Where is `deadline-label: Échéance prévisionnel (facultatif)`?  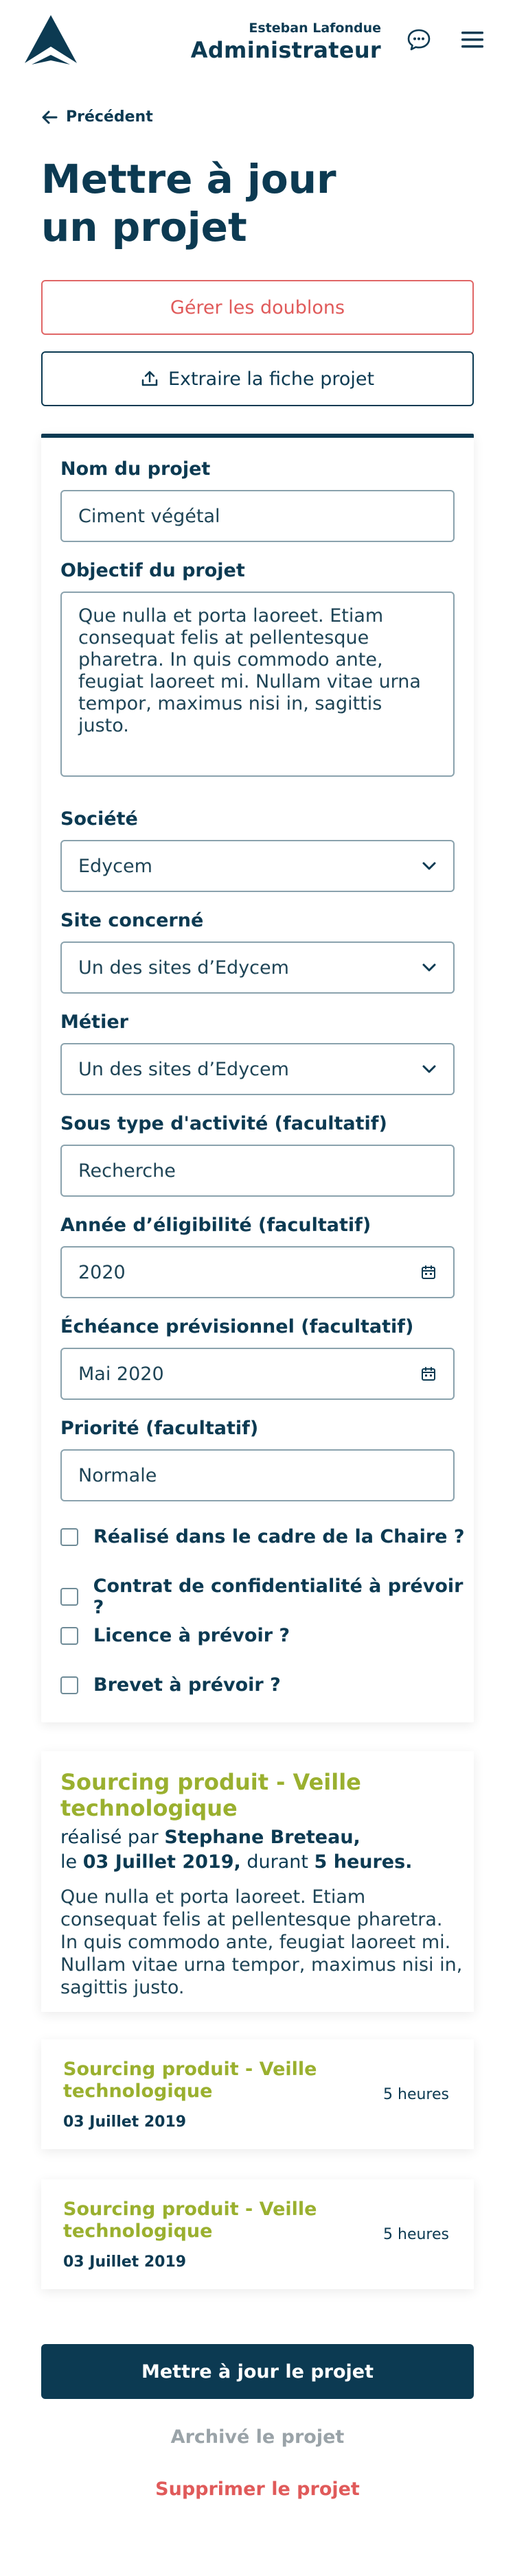
deadline-label: Échéance prévisionnel (facultatif) is located at coordinates (237, 1326).